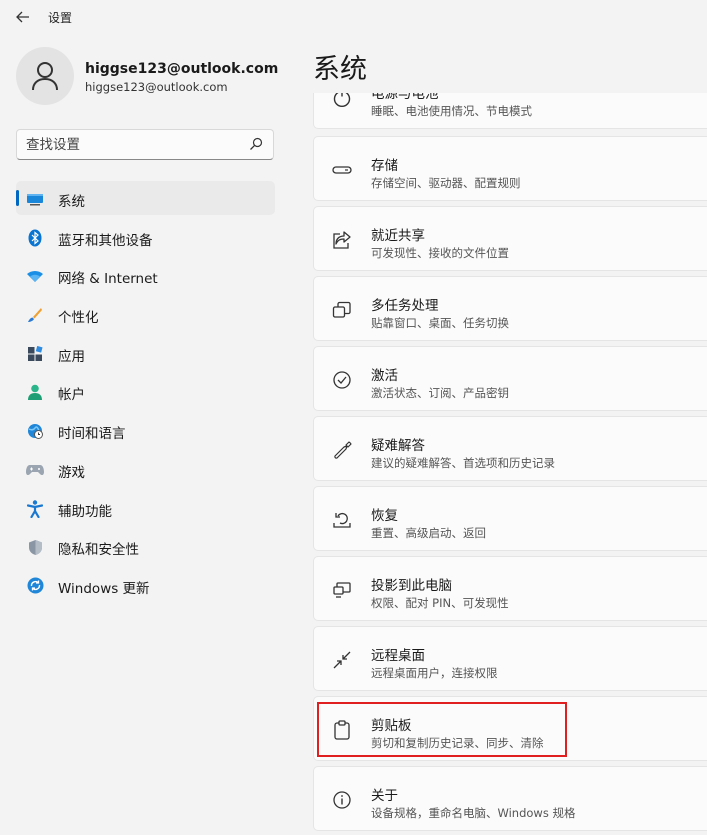  Describe the element at coordinates (145, 546) in the screenshot. I see `sidebar-item-privacy: 隐私和安全性` at that location.